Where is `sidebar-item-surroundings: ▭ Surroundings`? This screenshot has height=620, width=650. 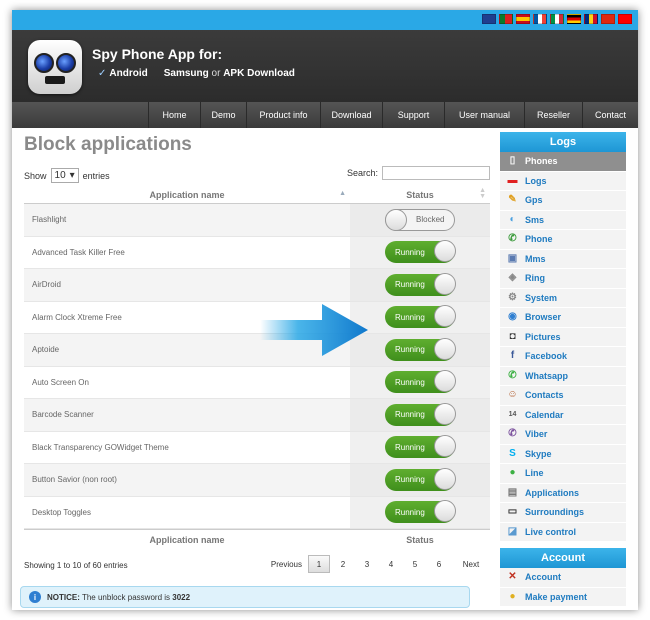 sidebar-item-surroundings: ▭ Surroundings is located at coordinates (563, 513).